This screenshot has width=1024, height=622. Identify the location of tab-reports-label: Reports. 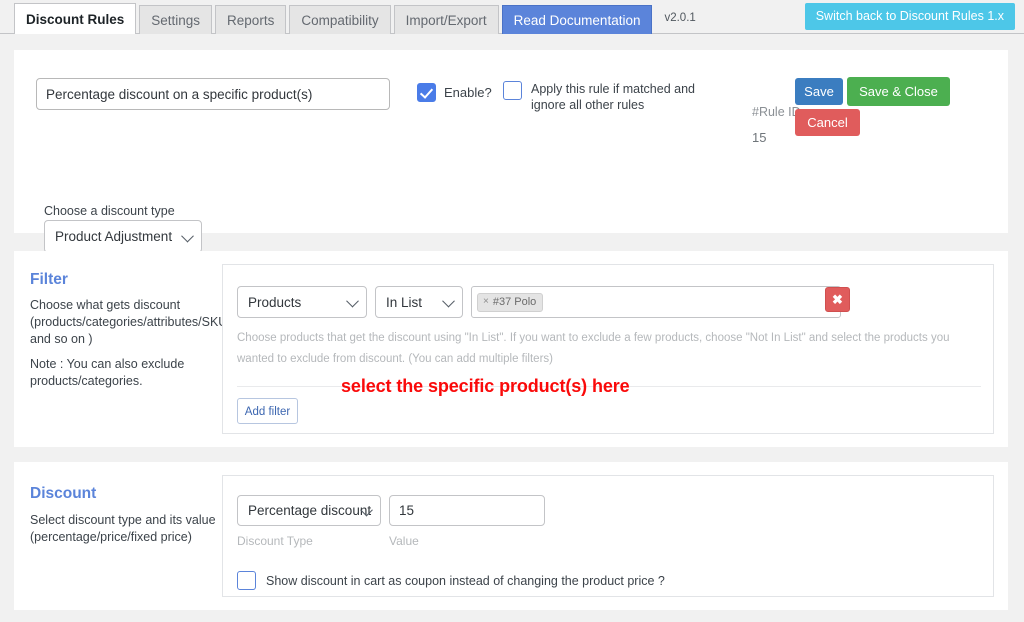
(251, 20).